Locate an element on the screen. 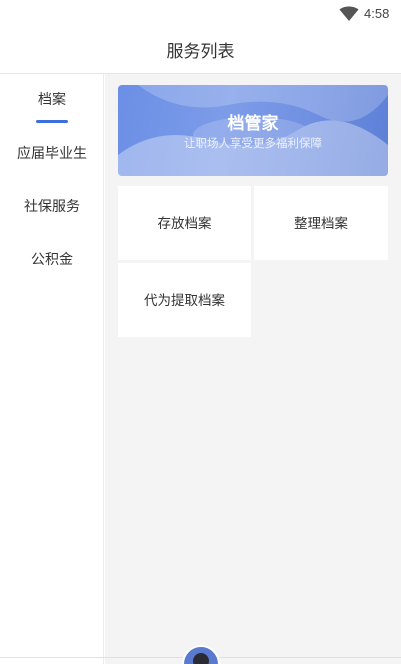 The image size is (401, 664). status-time: 4:58 is located at coordinates (377, 13).